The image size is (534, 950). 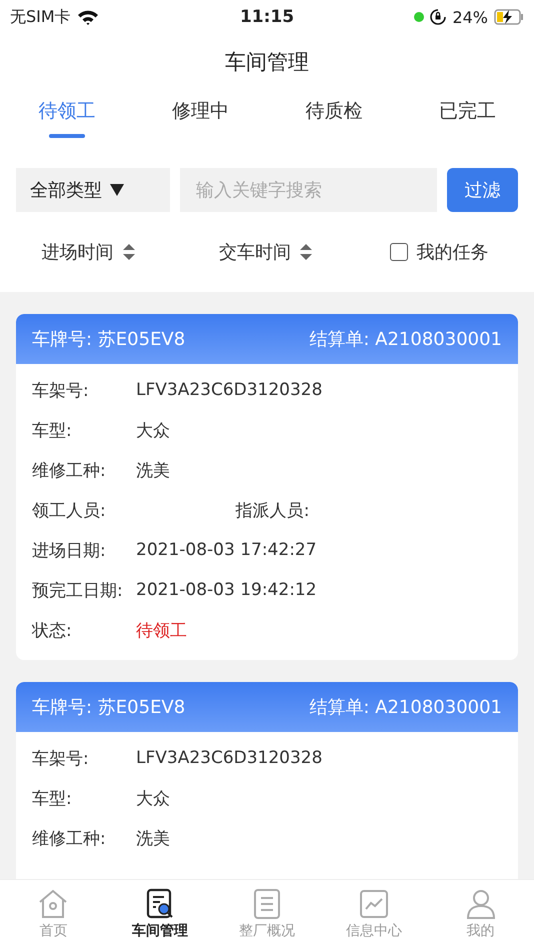 I want to click on nav-tab: 车间管理, so click(x=160, y=915).